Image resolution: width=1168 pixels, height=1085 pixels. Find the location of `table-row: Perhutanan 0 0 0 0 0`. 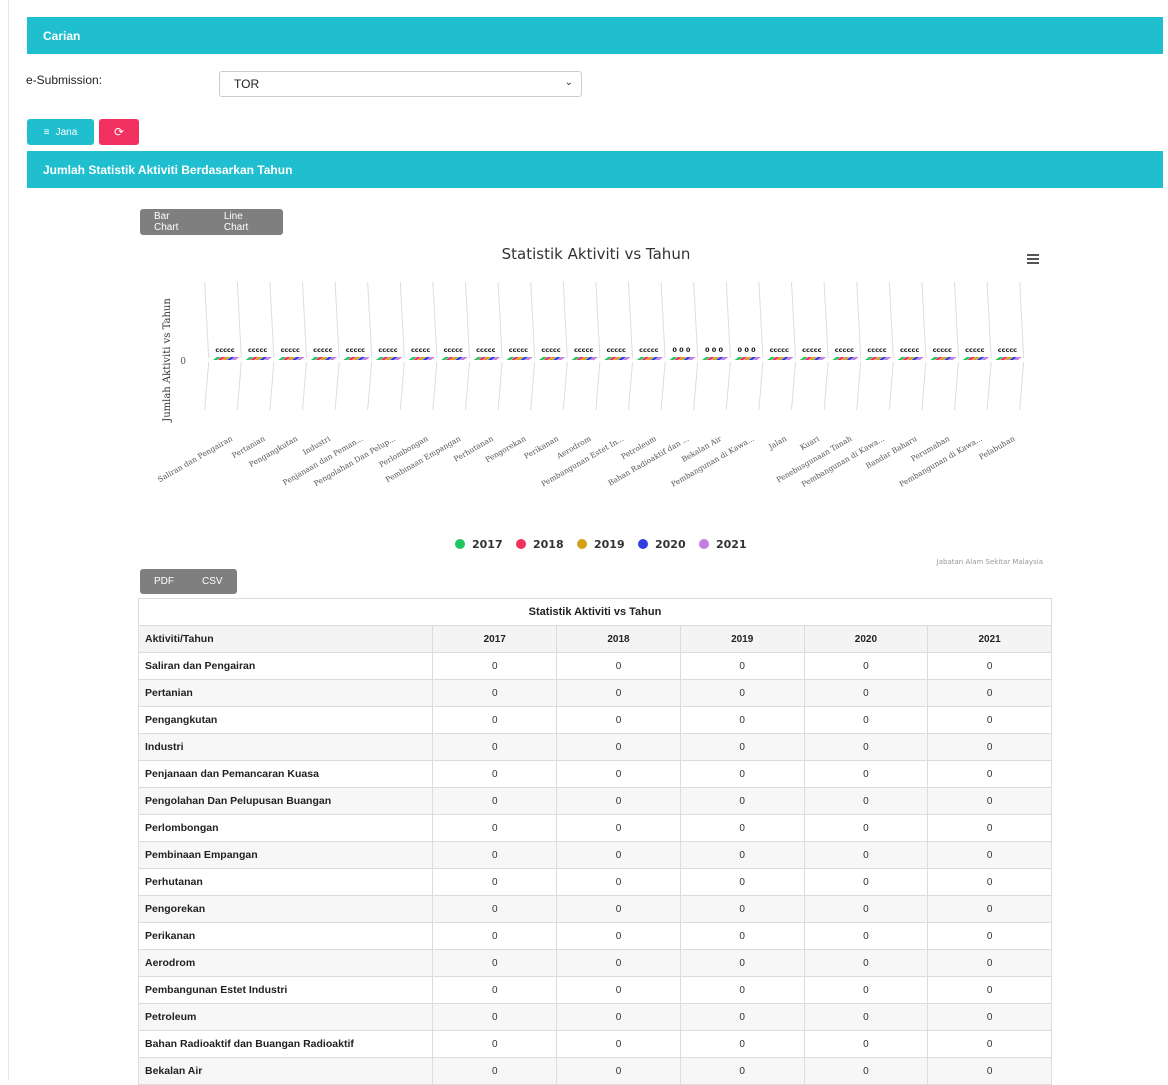

table-row: Perhutanan 0 0 0 0 0 is located at coordinates (594, 882).